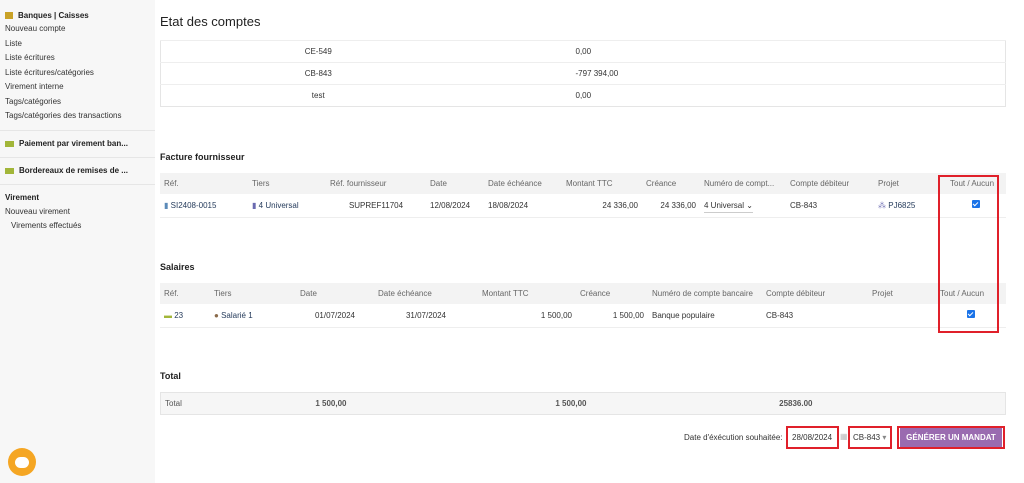 This screenshot has width=1024, height=483. I want to click on table-row: Total 1 500,00 1 500,00 25836.00, so click(583, 404).